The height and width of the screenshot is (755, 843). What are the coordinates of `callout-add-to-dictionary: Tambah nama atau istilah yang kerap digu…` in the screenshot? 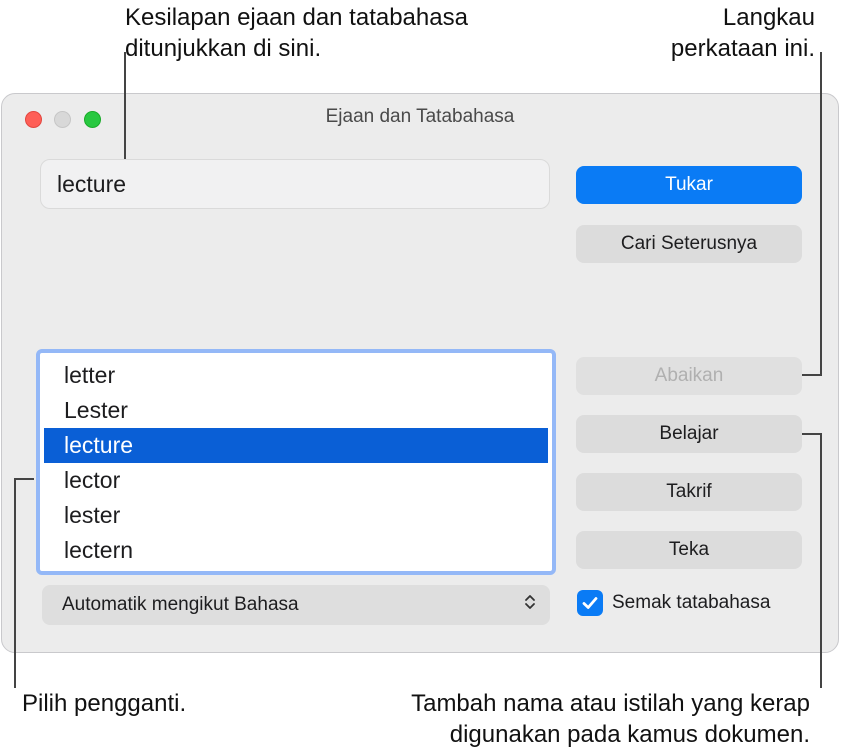 It's located at (610, 719).